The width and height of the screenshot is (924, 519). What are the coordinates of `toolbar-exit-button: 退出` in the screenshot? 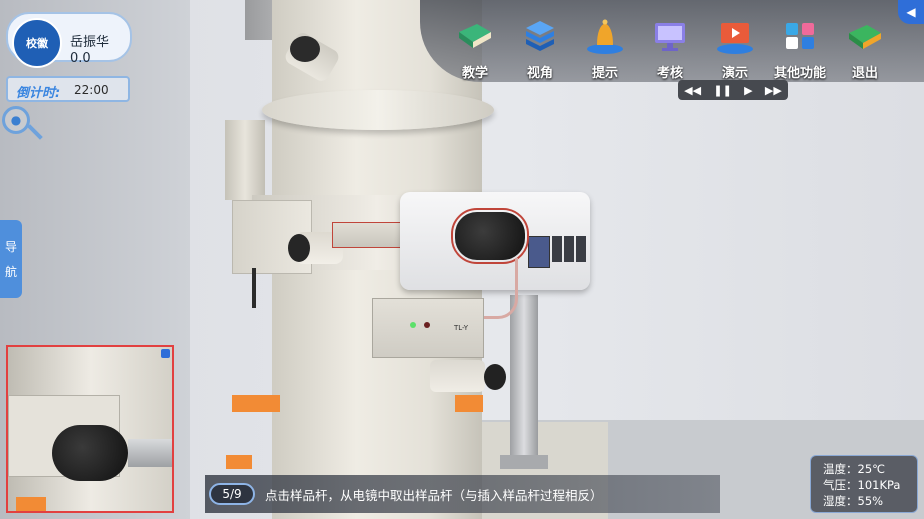 It's located at (865, 49).